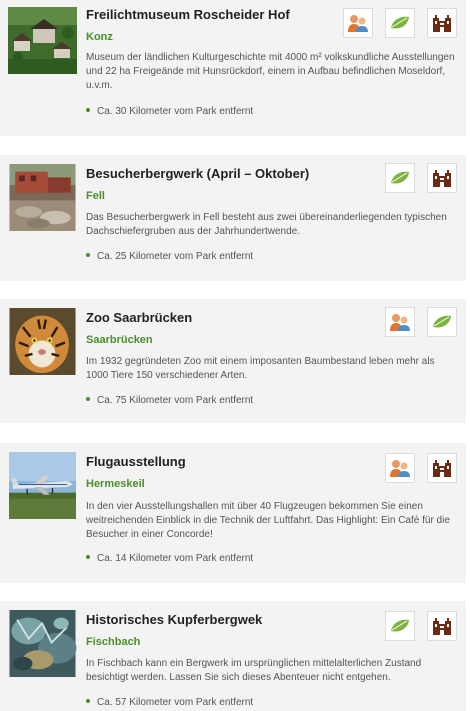 This screenshot has width=470, height=711. Describe the element at coordinates (99, 37) in the screenshot. I see `attraction-location: Konz` at that location.